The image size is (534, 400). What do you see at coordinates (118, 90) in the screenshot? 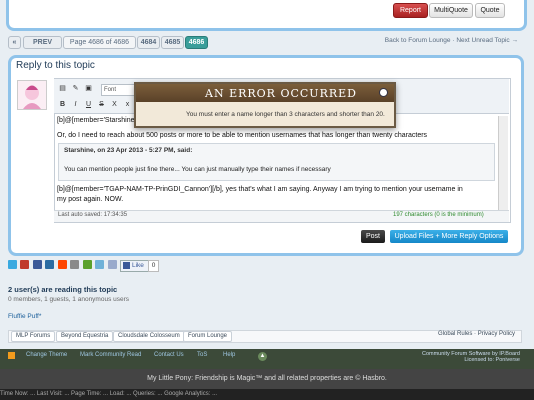
I see `font-select: Font` at bounding box center [118, 90].